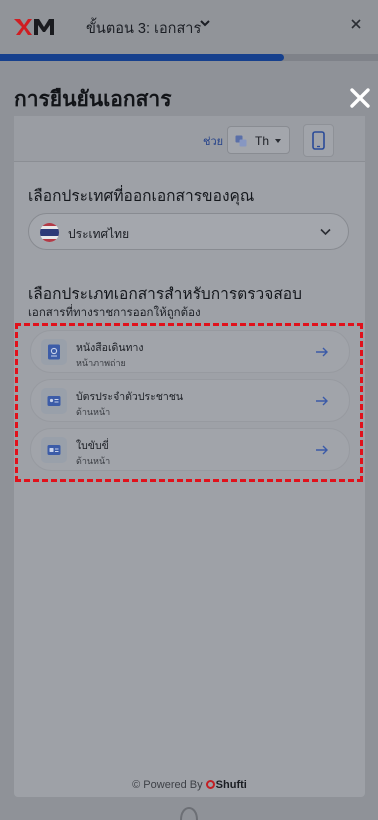 This screenshot has width=378, height=820. What do you see at coordinates (210, 784) in the screenshot?
I see `shufti-logo-icon` at bounding box center [210, 784].